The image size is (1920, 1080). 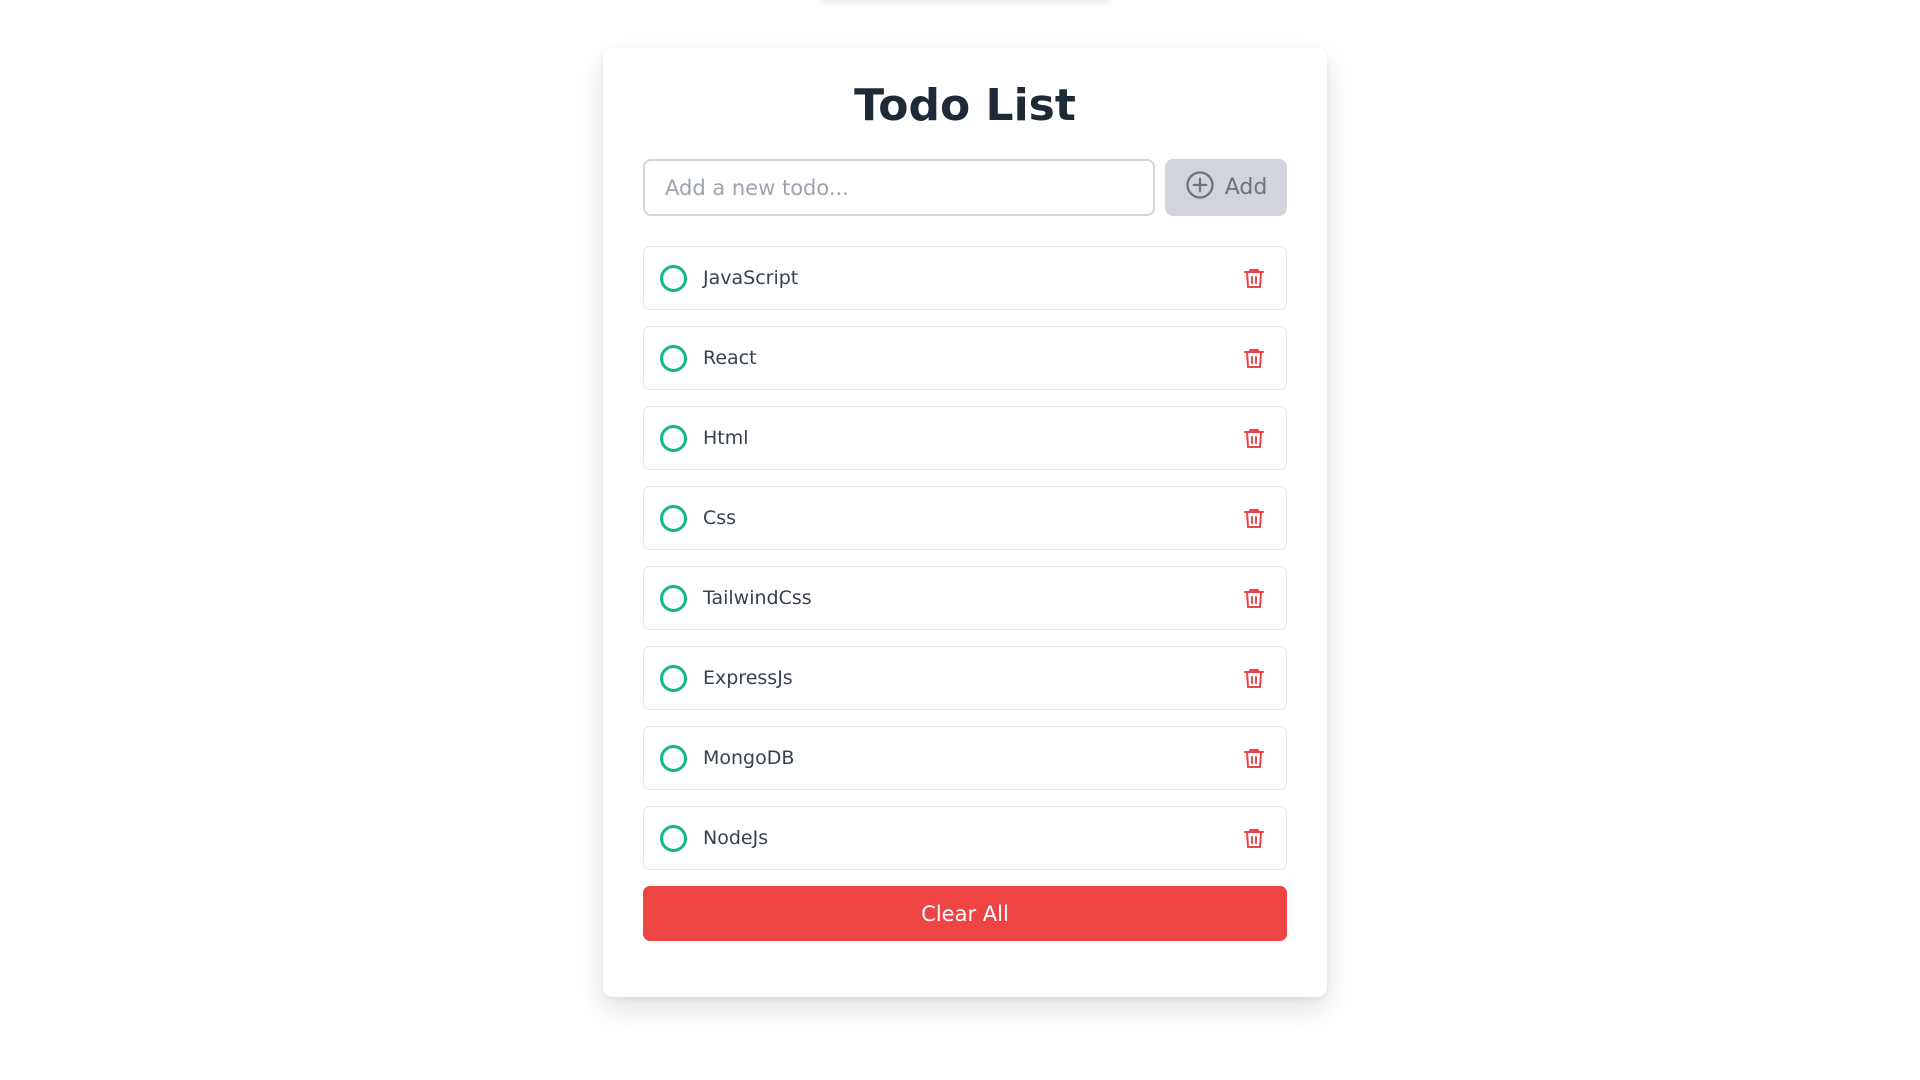 I want to click on todo-text: Html, so click(x=726, y=438).